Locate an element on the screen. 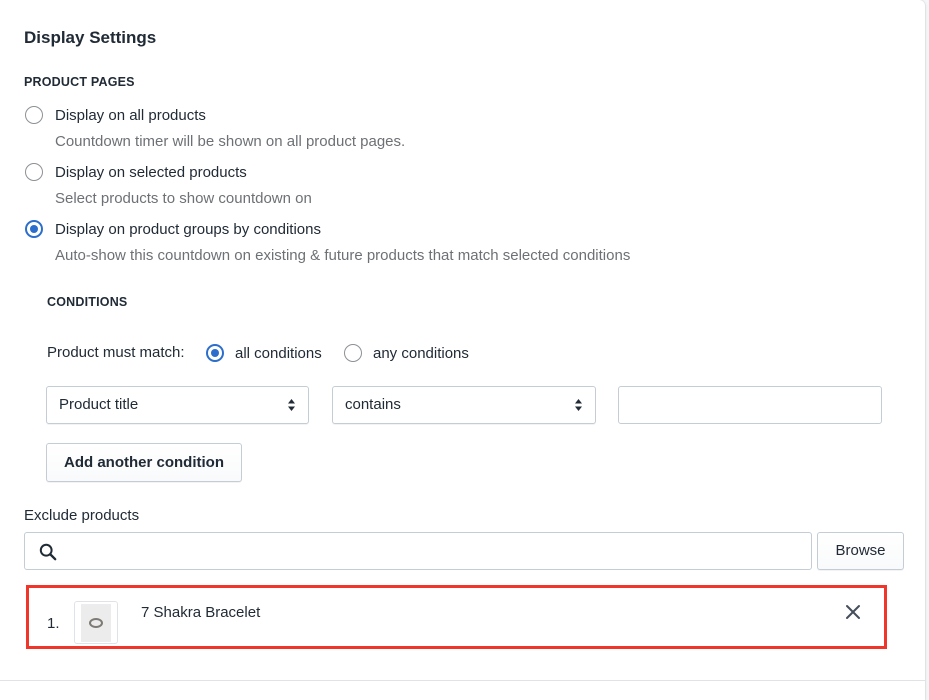  radio-display-selected-products: Display on selected products is located at coordinates (136, 172).